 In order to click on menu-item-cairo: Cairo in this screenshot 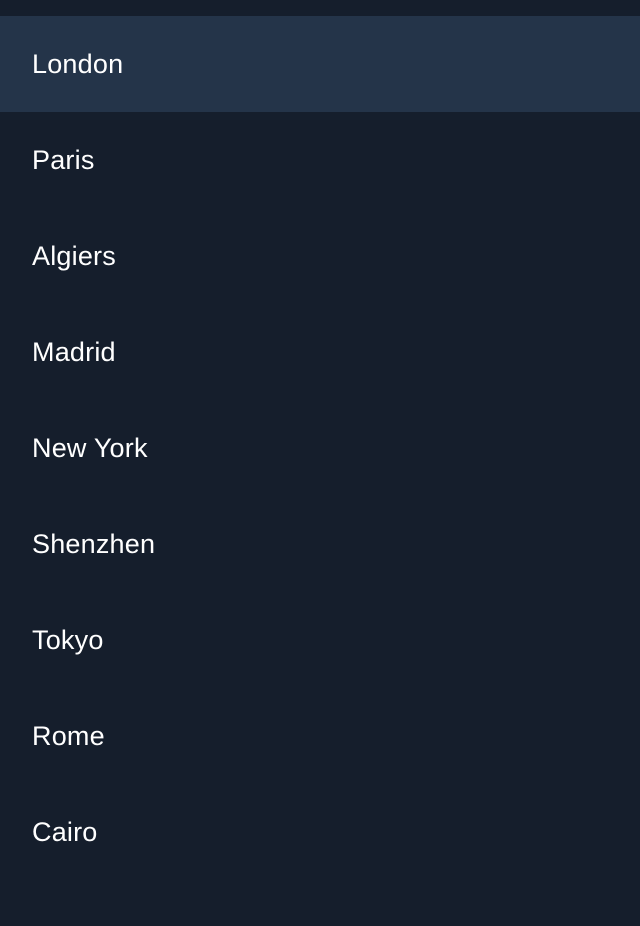, I will do `click(320, 832)`.